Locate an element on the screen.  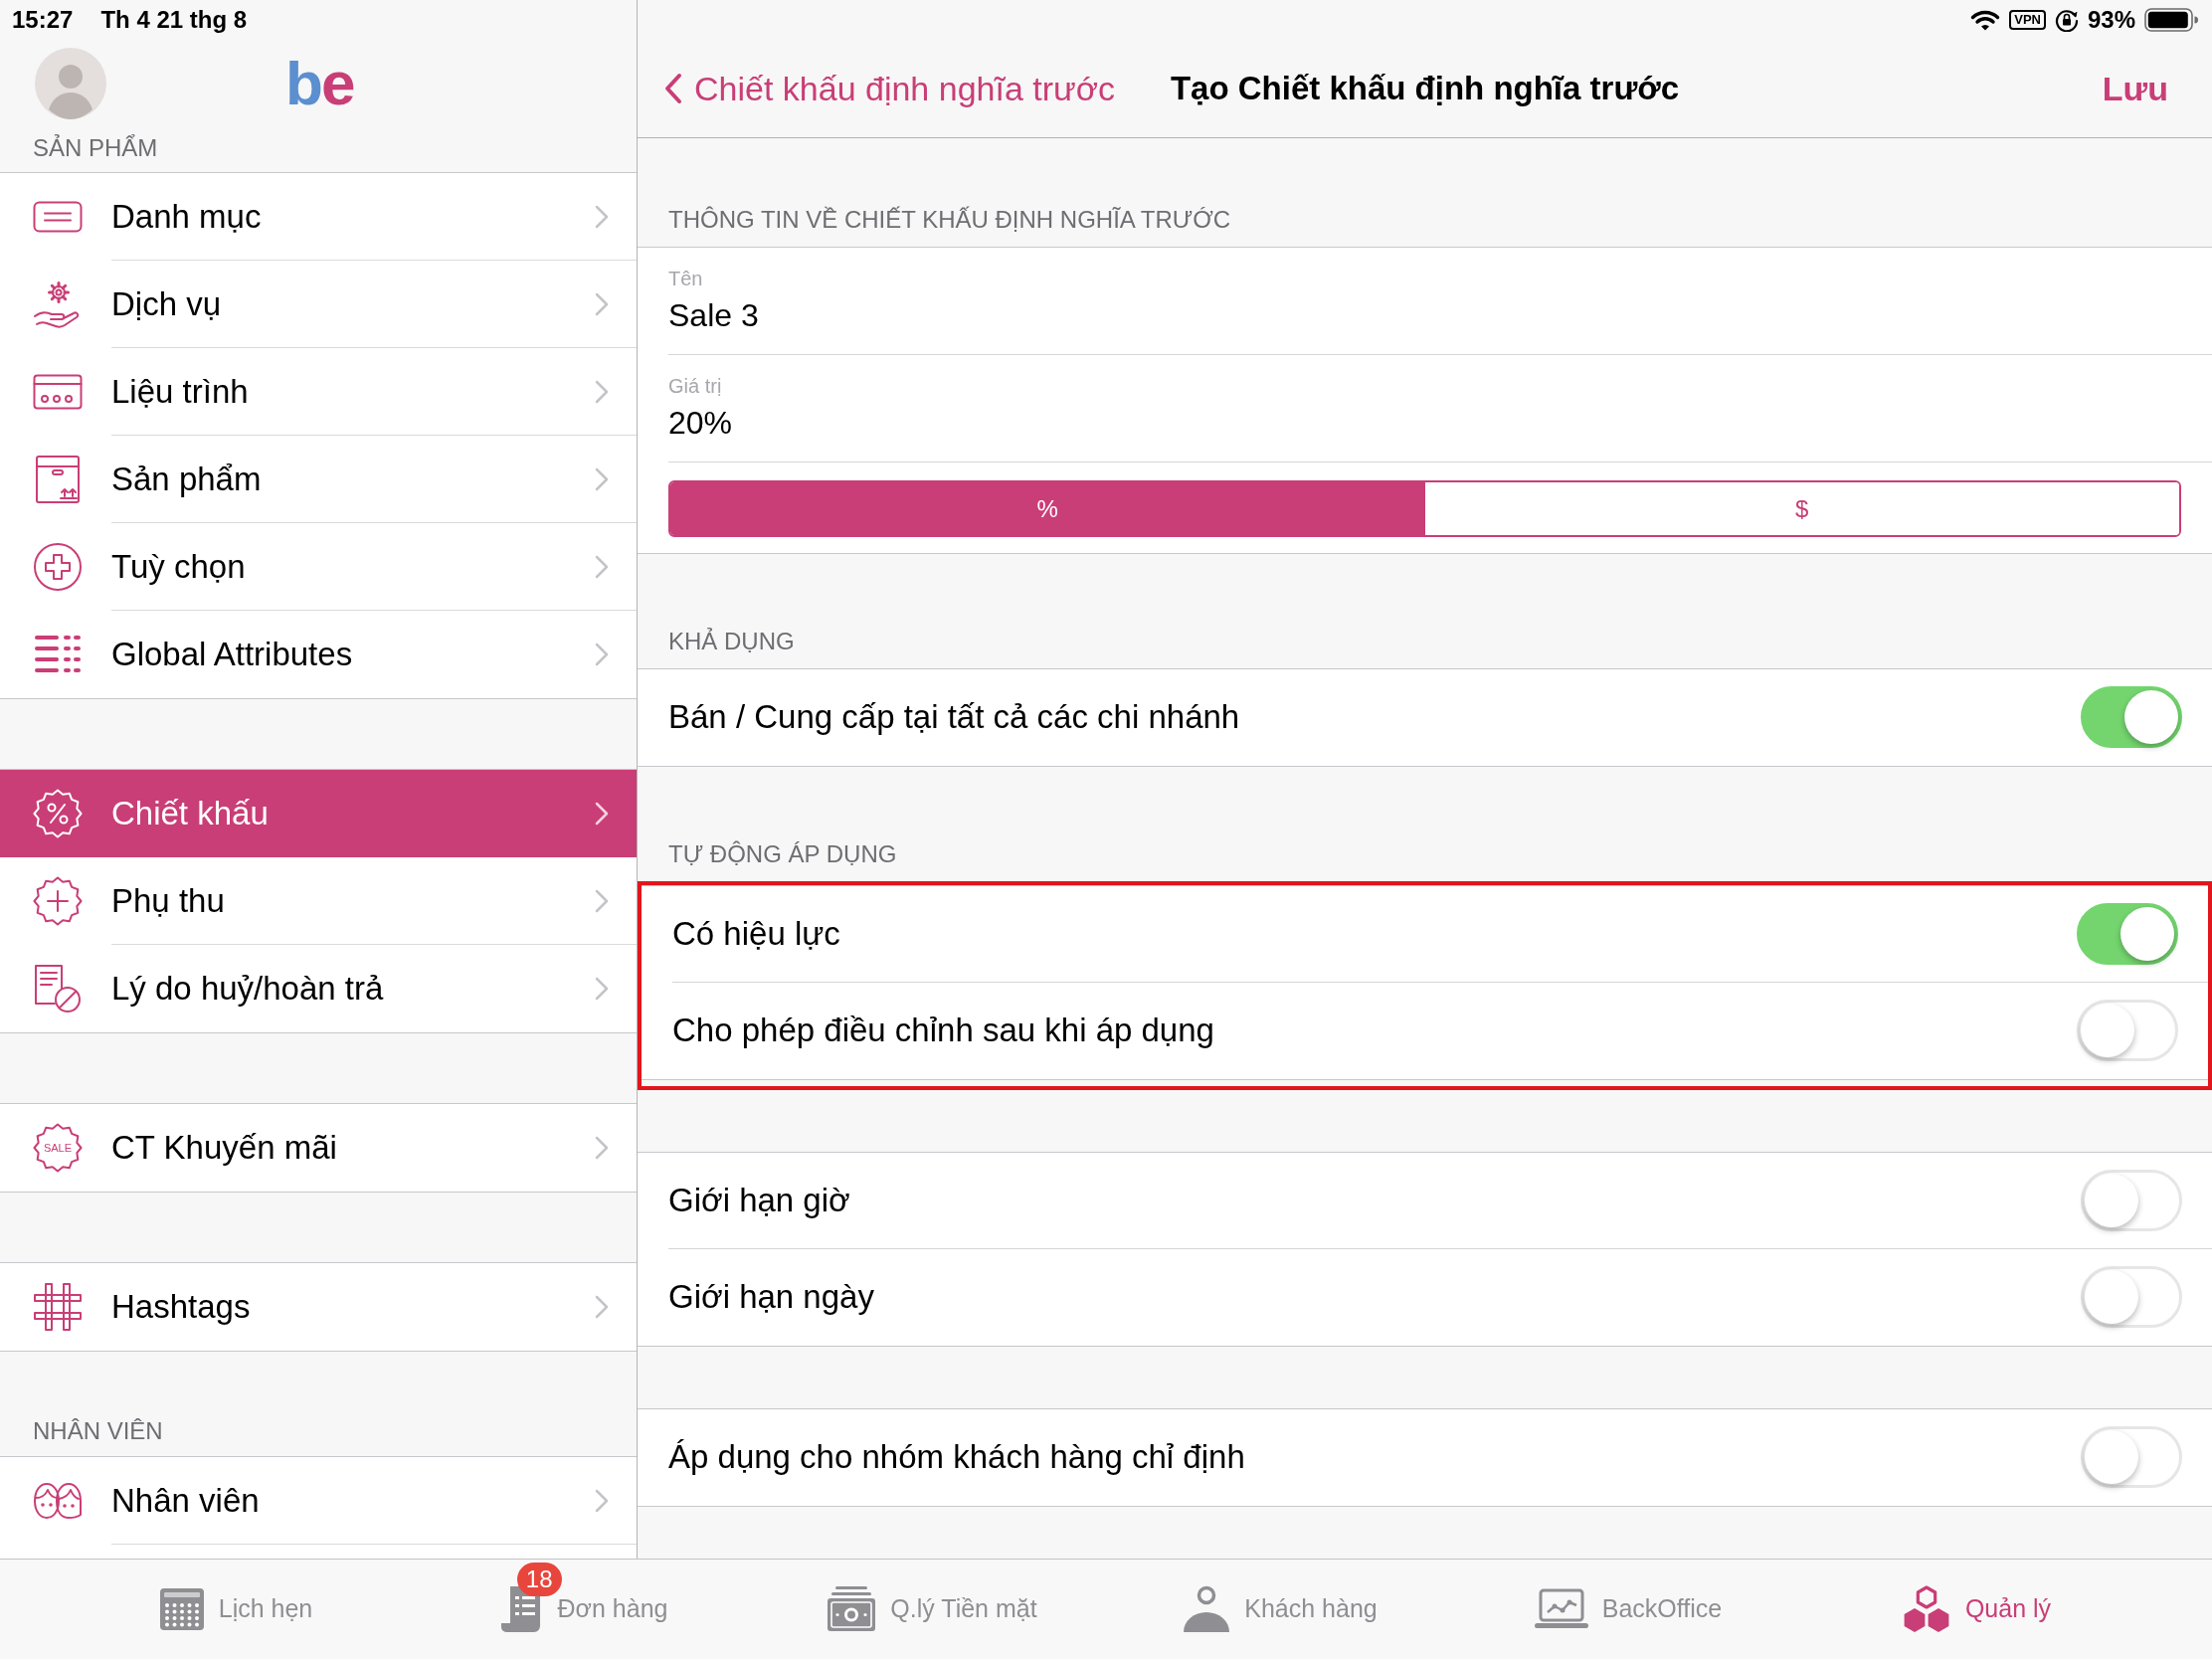
plus-badge-icon is located at coordinates (58, 901).